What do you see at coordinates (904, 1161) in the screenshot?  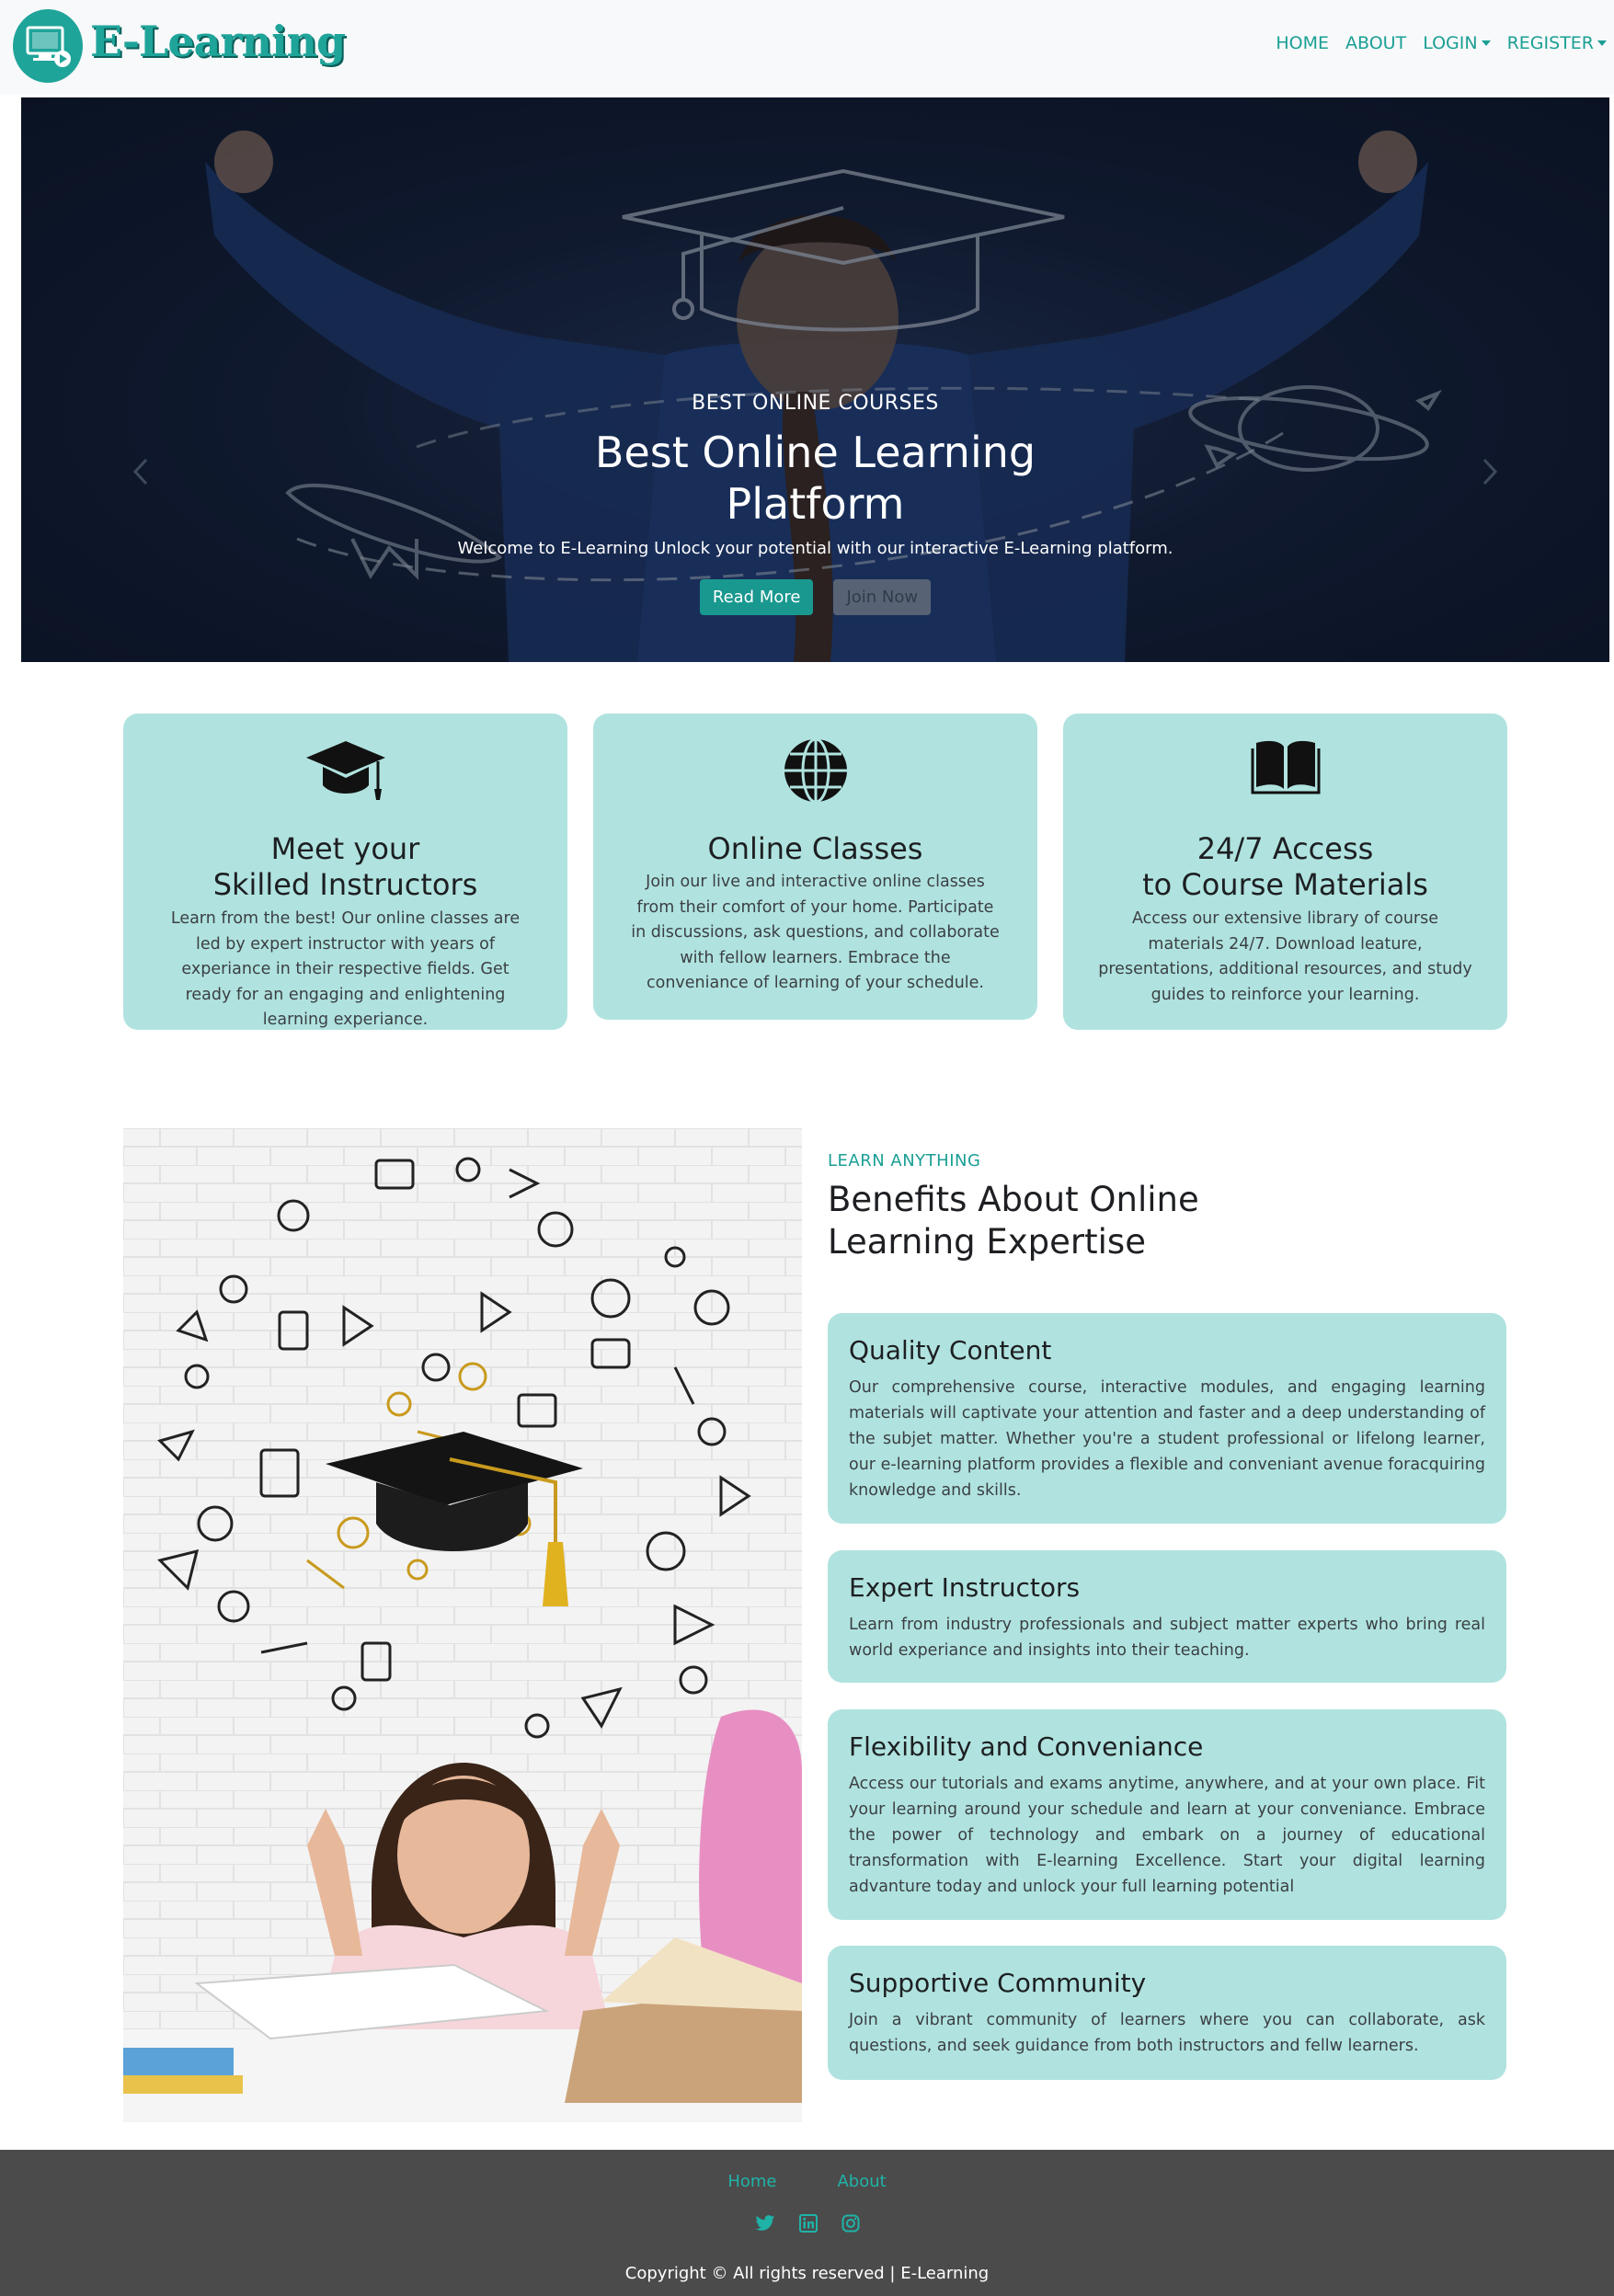 I see `benefits-eyebrow: LEARN ANYTHING` at bounding box center [904, 1161].